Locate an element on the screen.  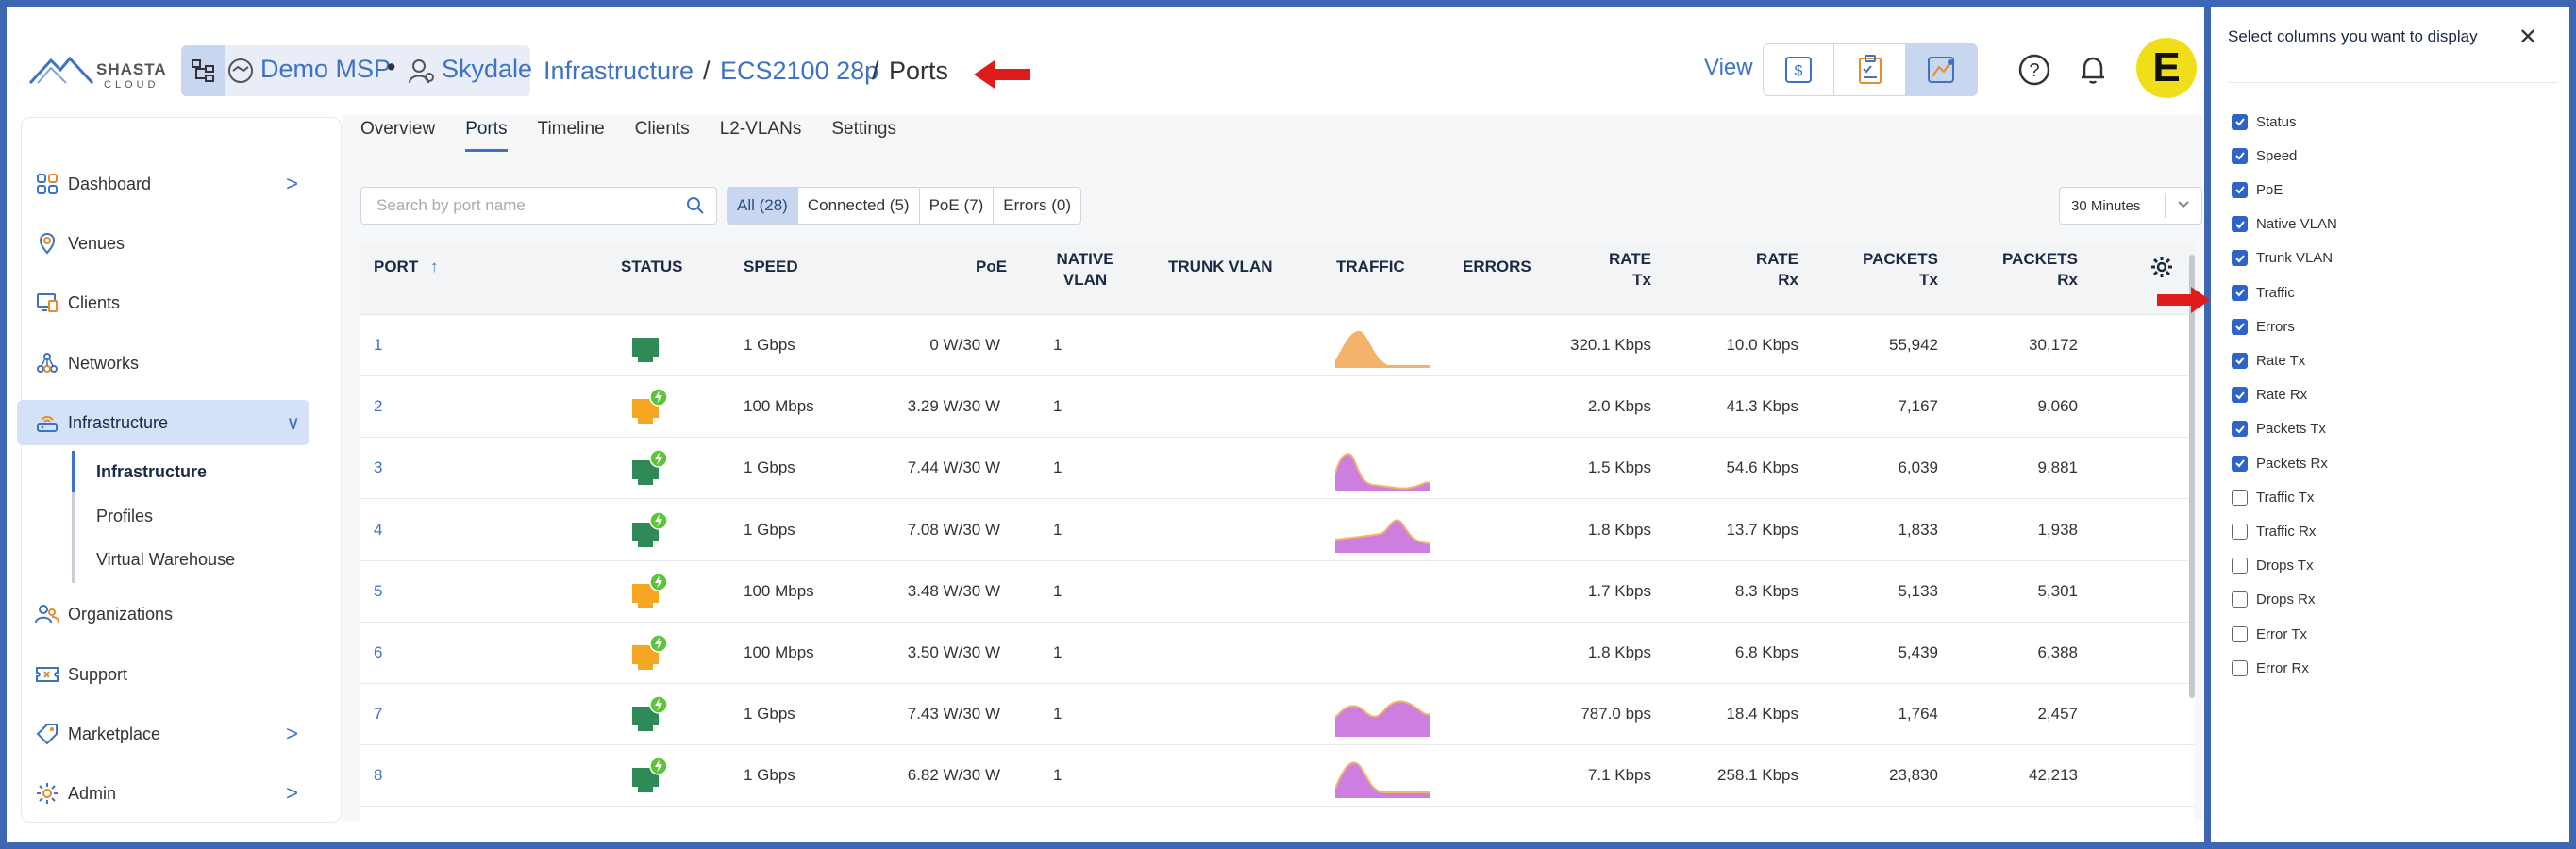
column-option: Traffic Rx is located at coordinates (2274, 531).